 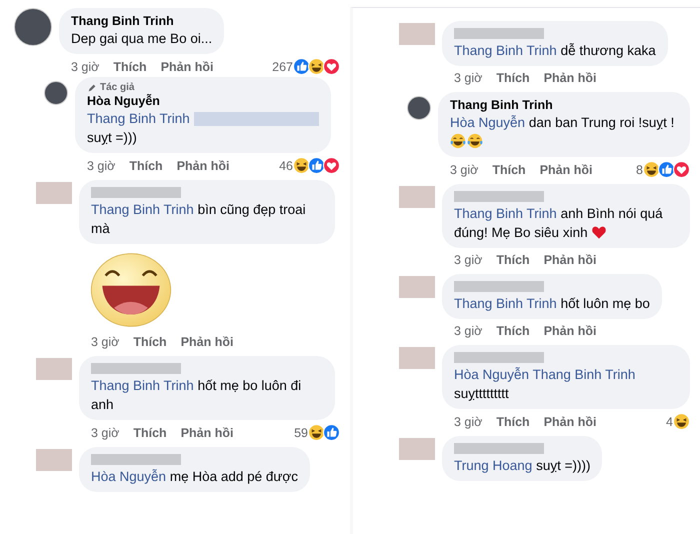 I want to click on comment-text: Hòa Nguyễn dan ban Trung roi !suỵt !, so click(x=564, y=132).